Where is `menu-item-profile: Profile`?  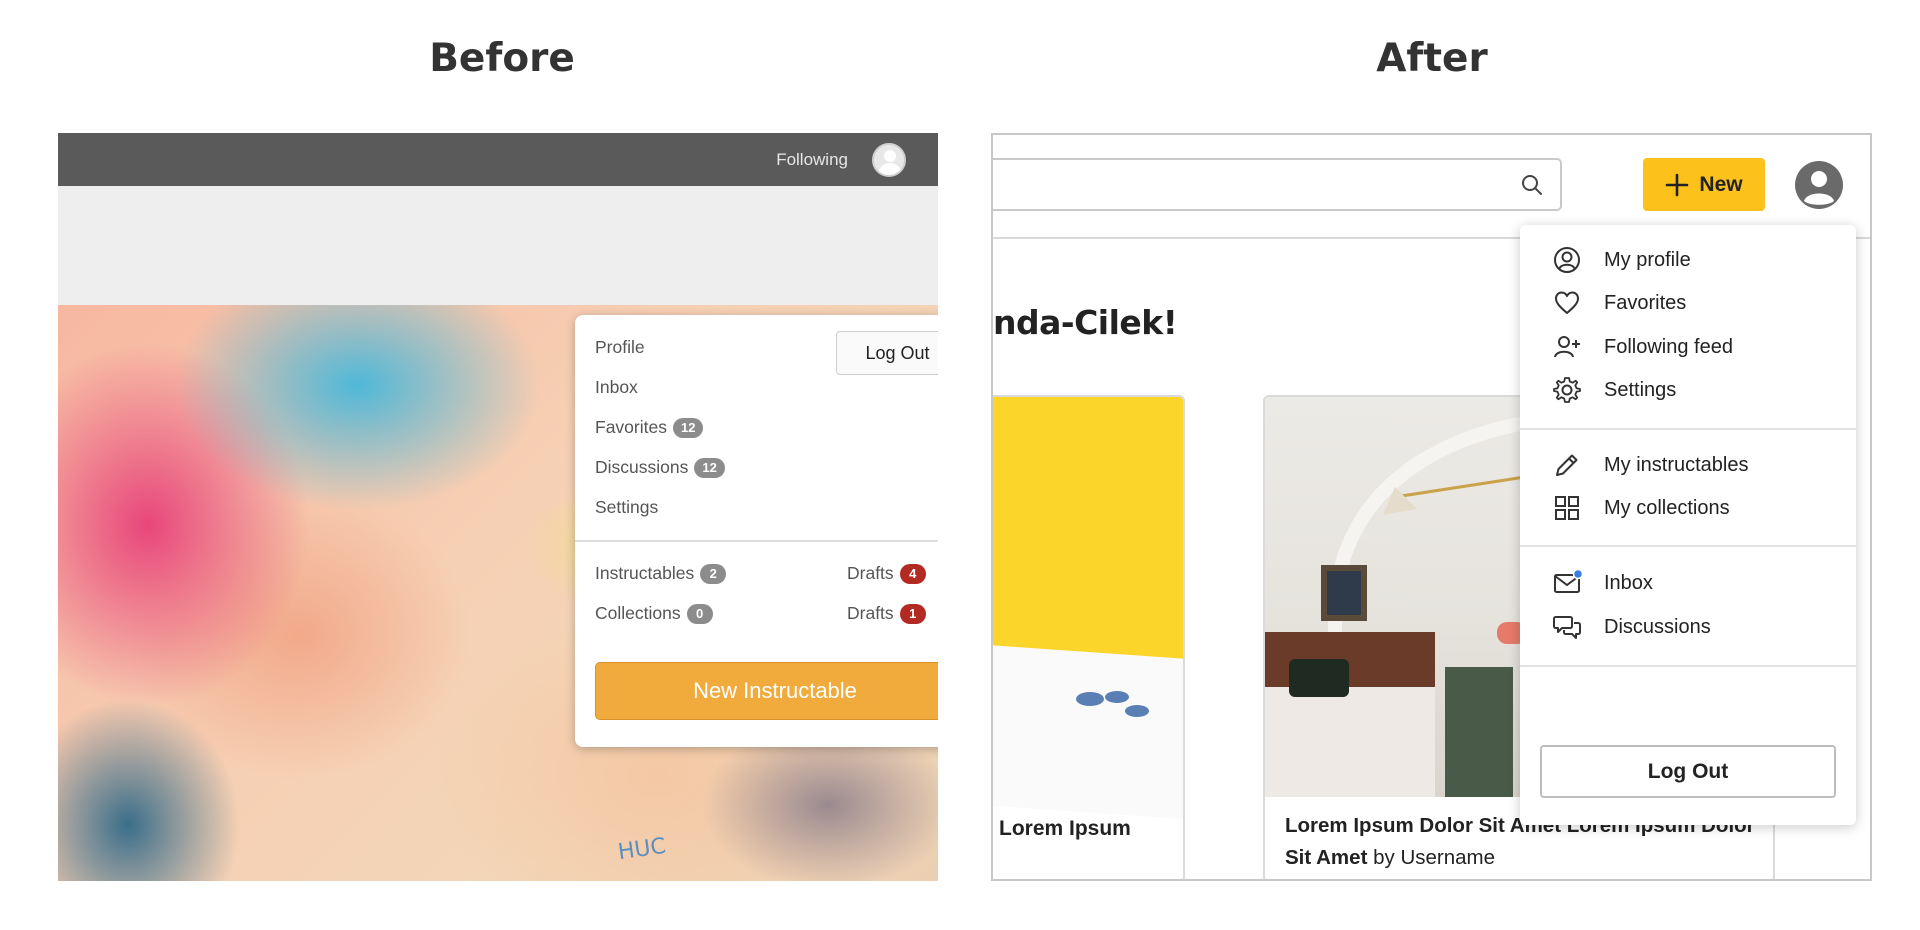
menu-item-profile: Profile is located at coordinates (620, 347).